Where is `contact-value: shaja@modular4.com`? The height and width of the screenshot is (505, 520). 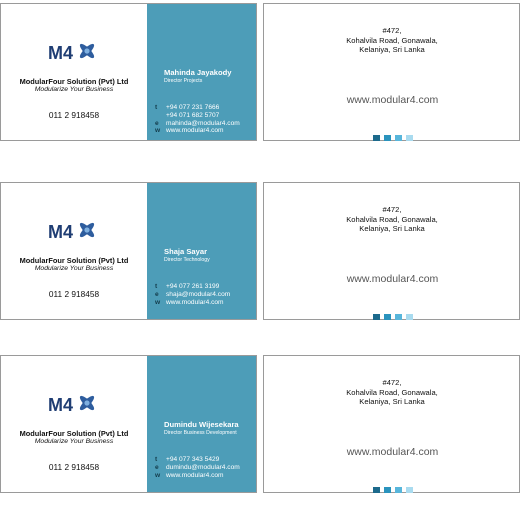 contact-value: shaja@modular4.com is located at coordinates (198, 294).